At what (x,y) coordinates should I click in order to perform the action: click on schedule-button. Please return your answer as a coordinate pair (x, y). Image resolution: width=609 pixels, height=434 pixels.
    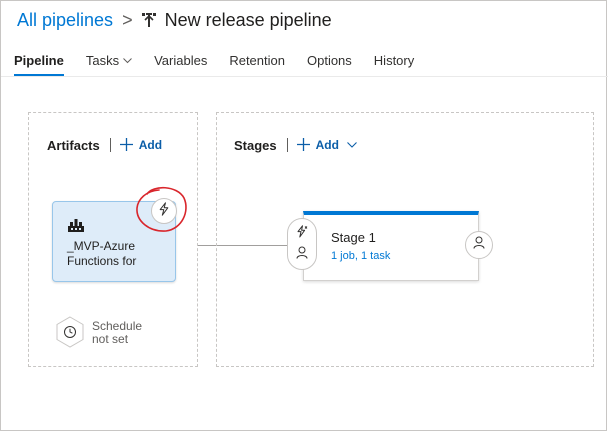
    Looking at the image, I should click on (70, 332).